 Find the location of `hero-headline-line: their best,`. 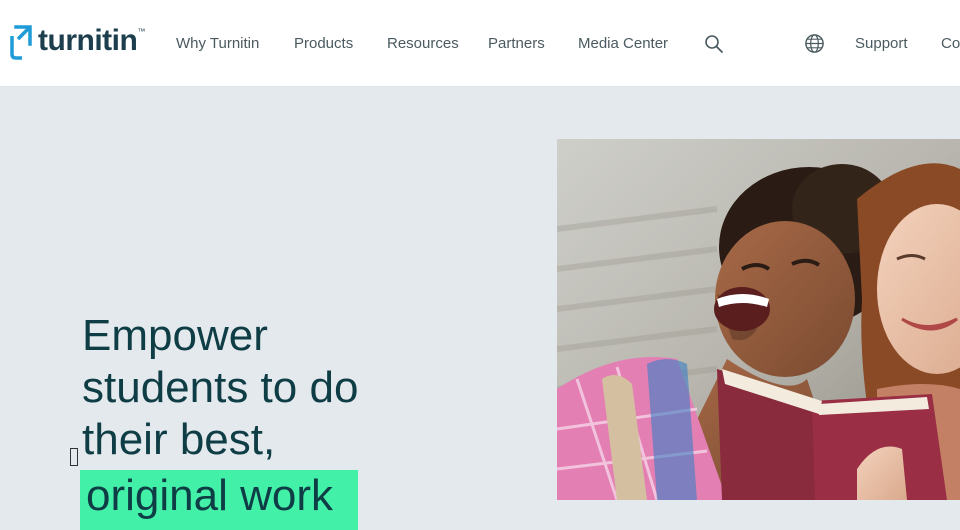

hero-headline-line: their best, is located at coordinates (179, 439).